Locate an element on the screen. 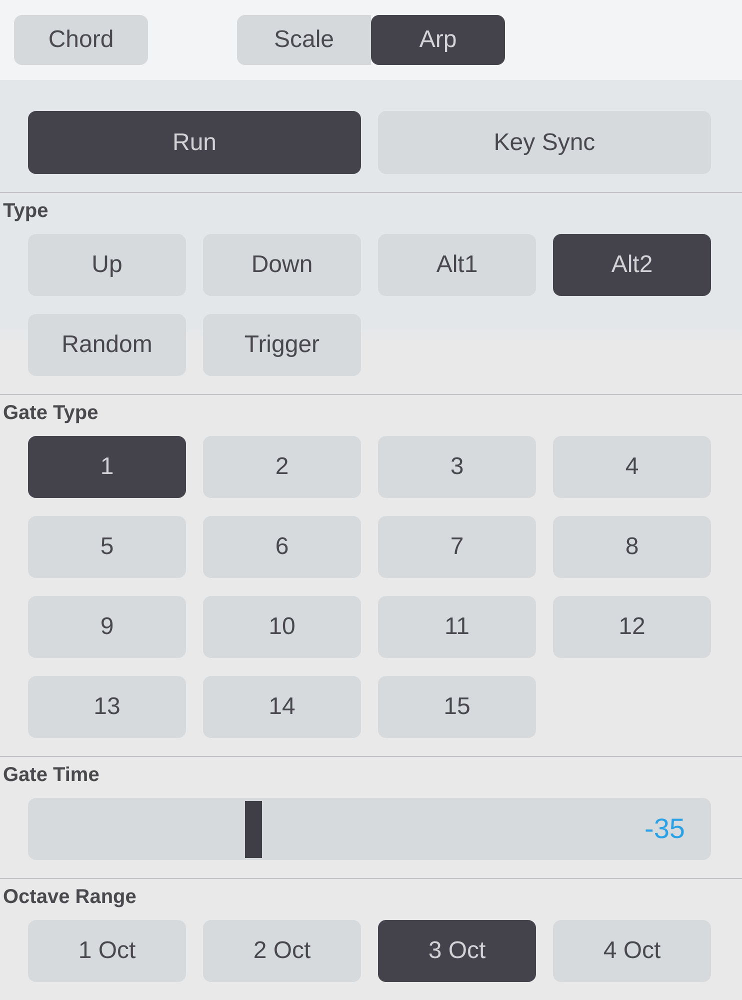 The width and height of the screenshot is (742, 1000). option-button: 14 is located at coordinates (282, 707).